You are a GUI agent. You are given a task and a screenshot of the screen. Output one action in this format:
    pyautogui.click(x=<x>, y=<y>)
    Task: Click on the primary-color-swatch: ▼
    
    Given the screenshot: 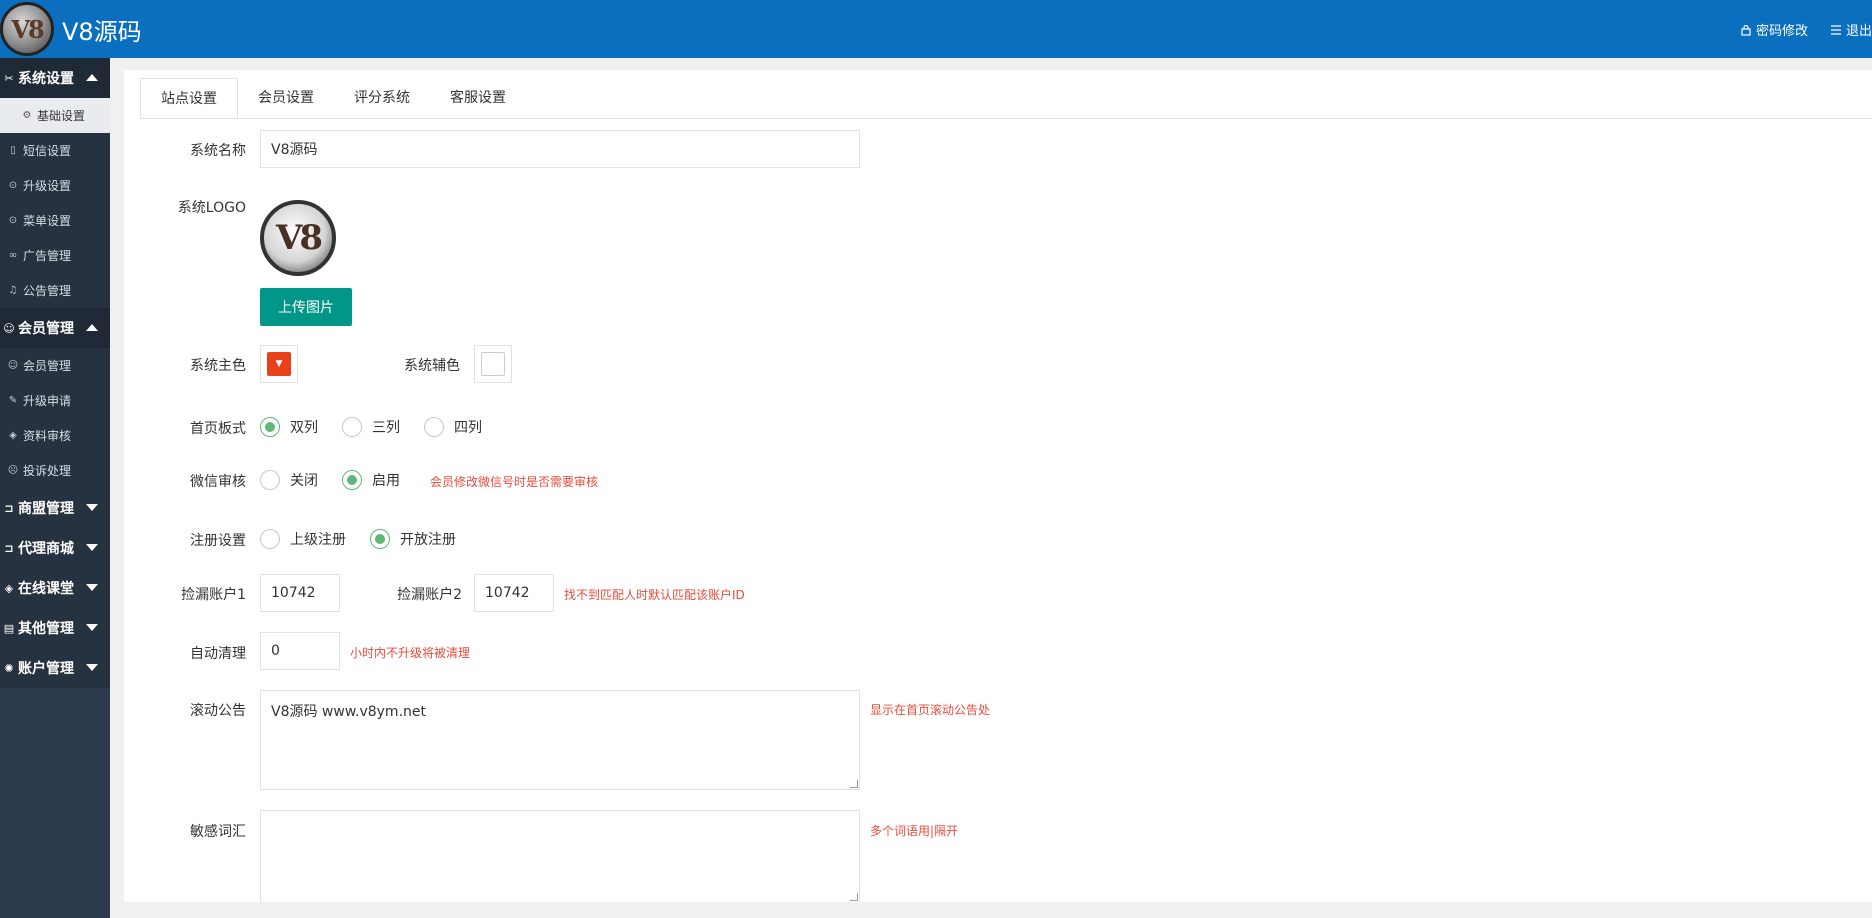 What is the action you would take?
    pyautogui.click(x=279, y=364)
    